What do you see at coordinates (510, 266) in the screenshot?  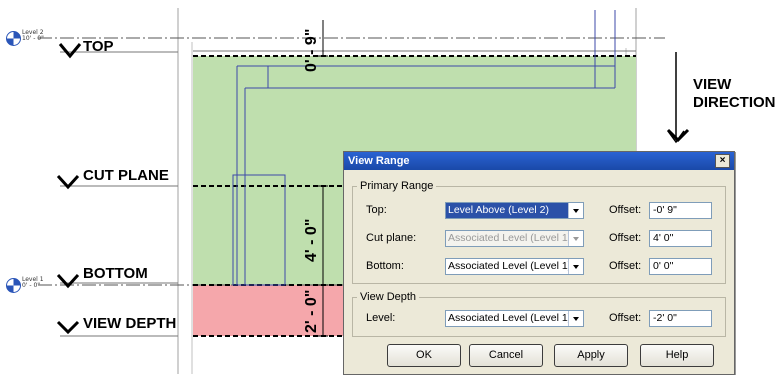 I see `bottom-level-value: Associated Level (Level 1)` at bounding box center [510, 266].